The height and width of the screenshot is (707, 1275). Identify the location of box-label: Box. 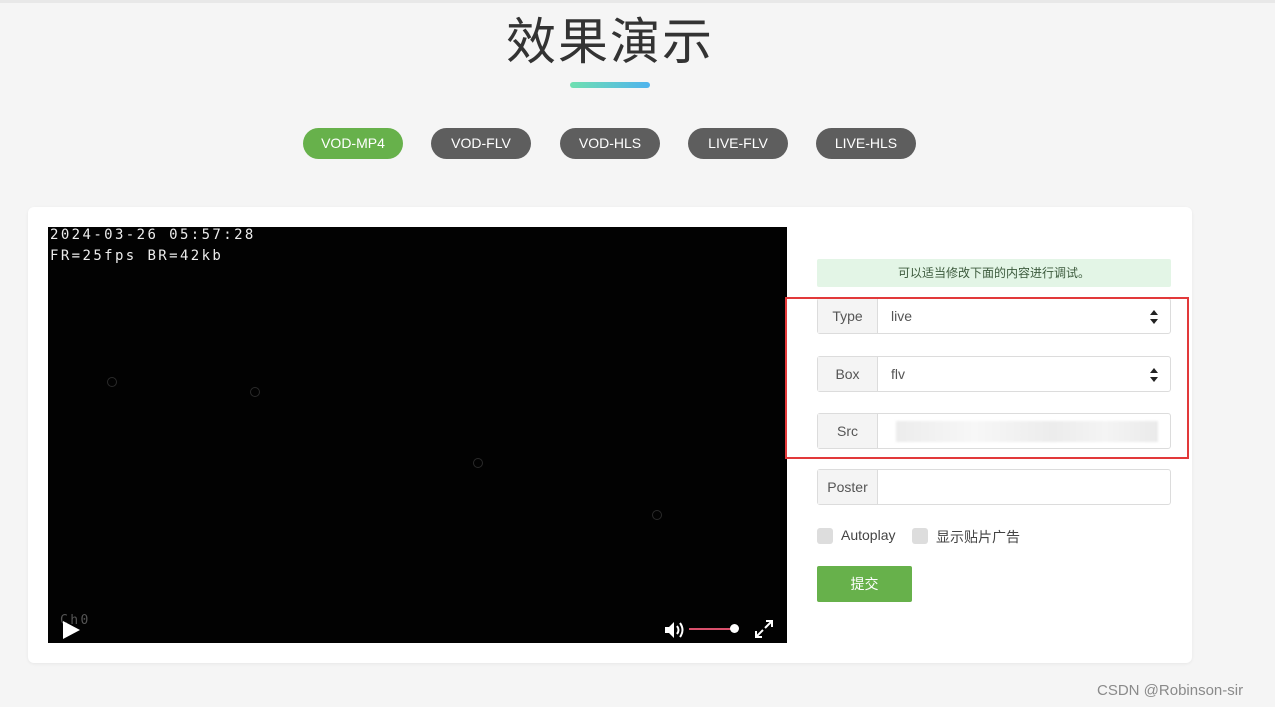
(848, 374).